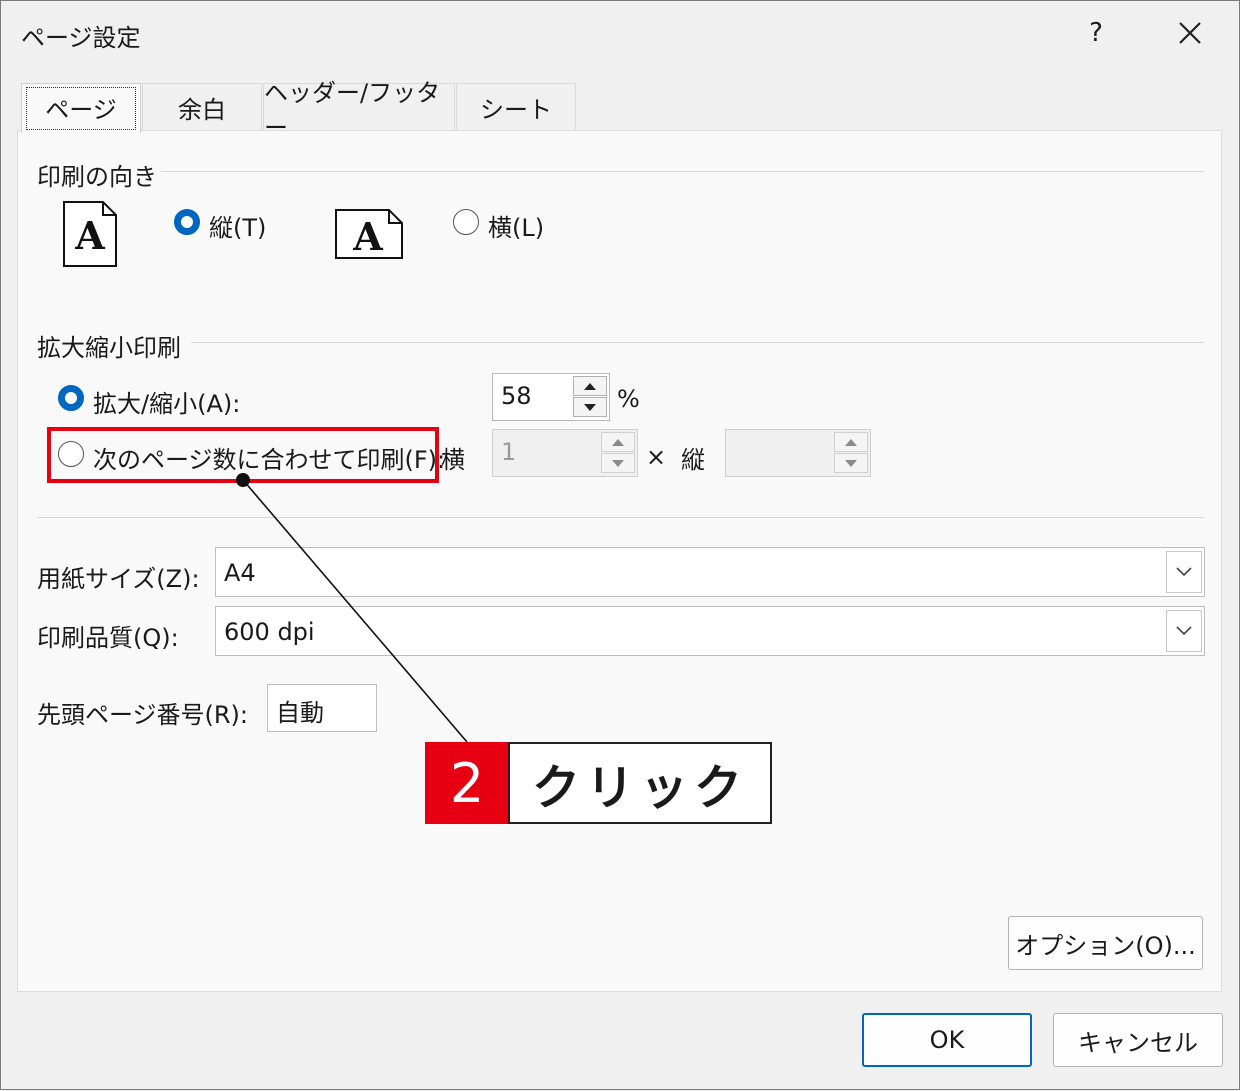 The height and width of the screenshot is (1091, 1240). Describe the element at coordinates (467, 783) in the screenshot. I see `callout-step-number: 2` at that location.